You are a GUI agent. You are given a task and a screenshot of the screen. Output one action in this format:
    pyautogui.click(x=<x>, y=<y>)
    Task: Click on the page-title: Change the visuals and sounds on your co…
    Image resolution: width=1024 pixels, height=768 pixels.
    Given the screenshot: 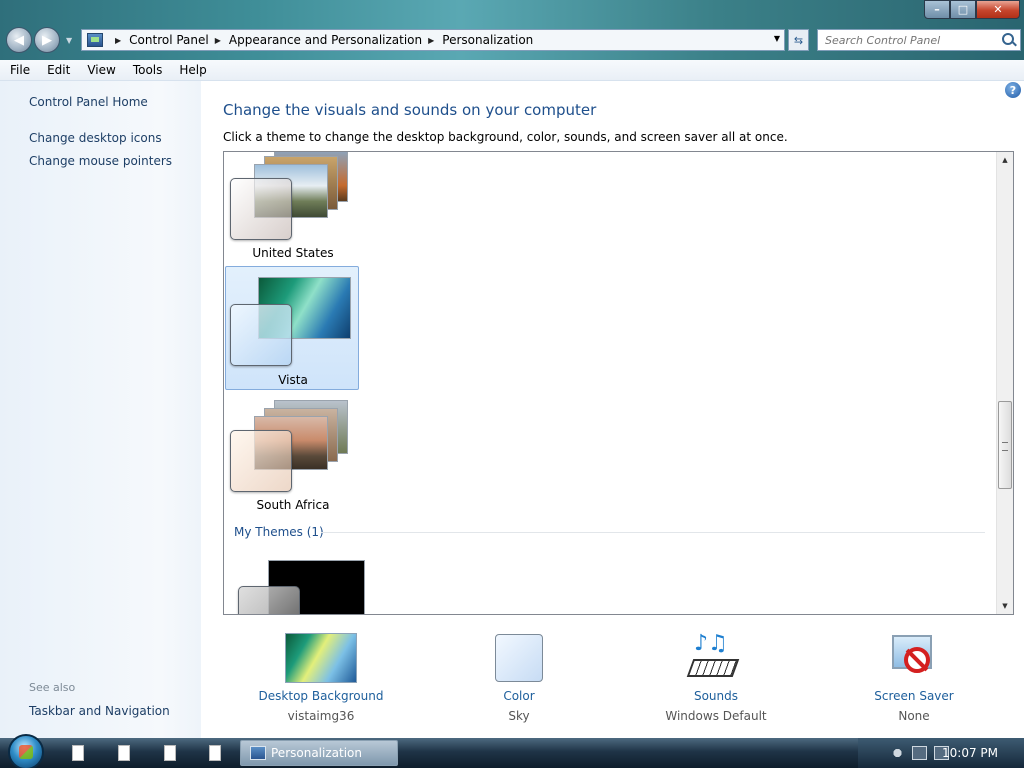 What is the action you would take?
    pyautogui.click(x=410, y=110)
    